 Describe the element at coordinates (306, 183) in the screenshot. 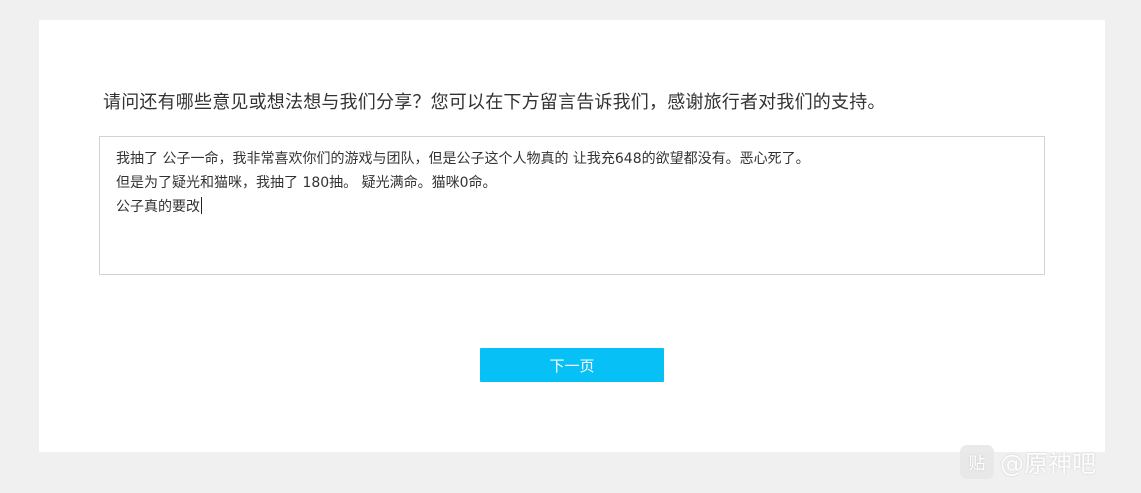

I see `answer-line-2: 但是为了疑光和猫咪，我抽了 180抽。 疑光满命。猫咪0命。` at that location.